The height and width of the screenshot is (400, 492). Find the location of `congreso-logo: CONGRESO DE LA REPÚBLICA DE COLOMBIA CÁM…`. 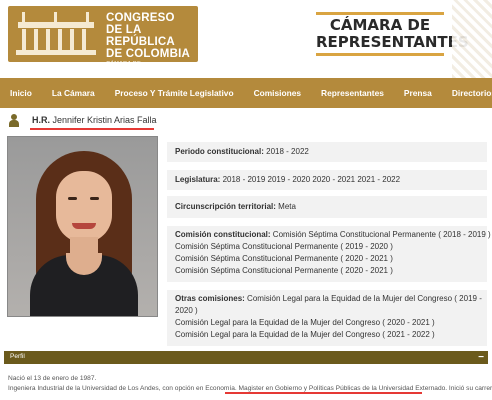

congreso-logo: CONGRESO DE LA REPÚBLICA DE COLOMBIA CÁM… is located at coordinates (103, 39).